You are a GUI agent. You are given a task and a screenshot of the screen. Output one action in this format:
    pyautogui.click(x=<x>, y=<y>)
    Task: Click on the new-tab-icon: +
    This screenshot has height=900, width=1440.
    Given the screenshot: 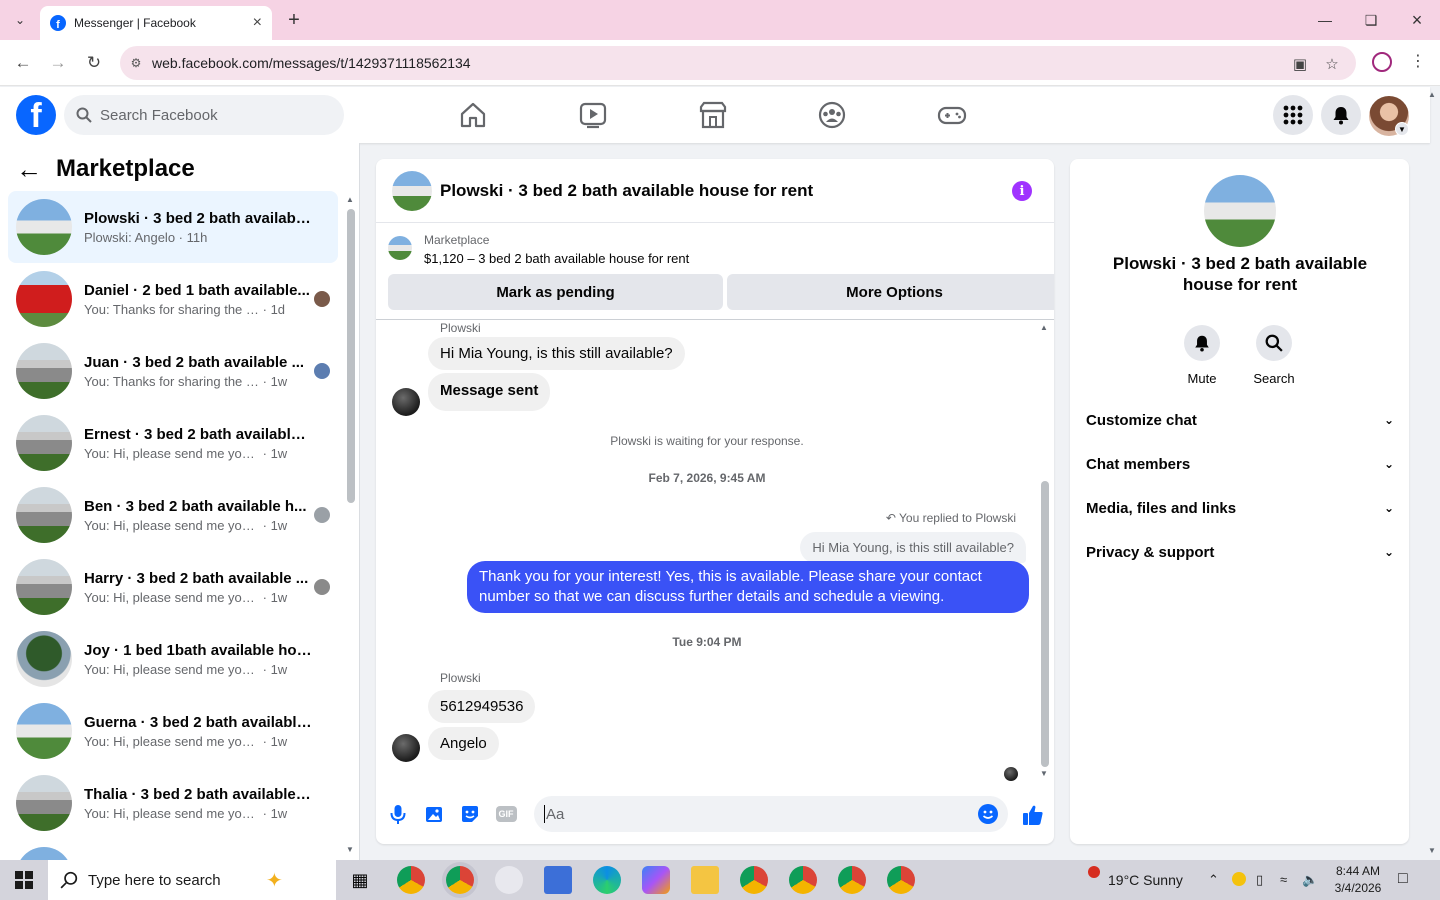 What is the action you would take?
    pyautogui.click(x=294, y=20)
    